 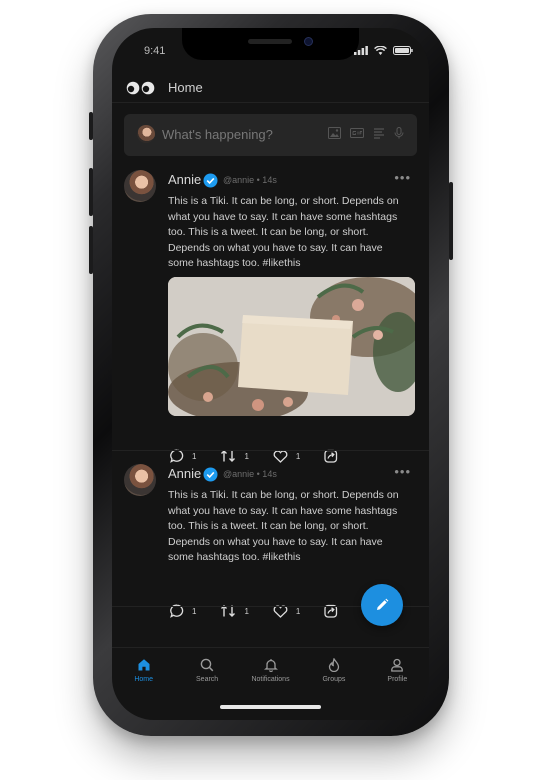 I want to click on image-icon, so click(x=334, y=133).